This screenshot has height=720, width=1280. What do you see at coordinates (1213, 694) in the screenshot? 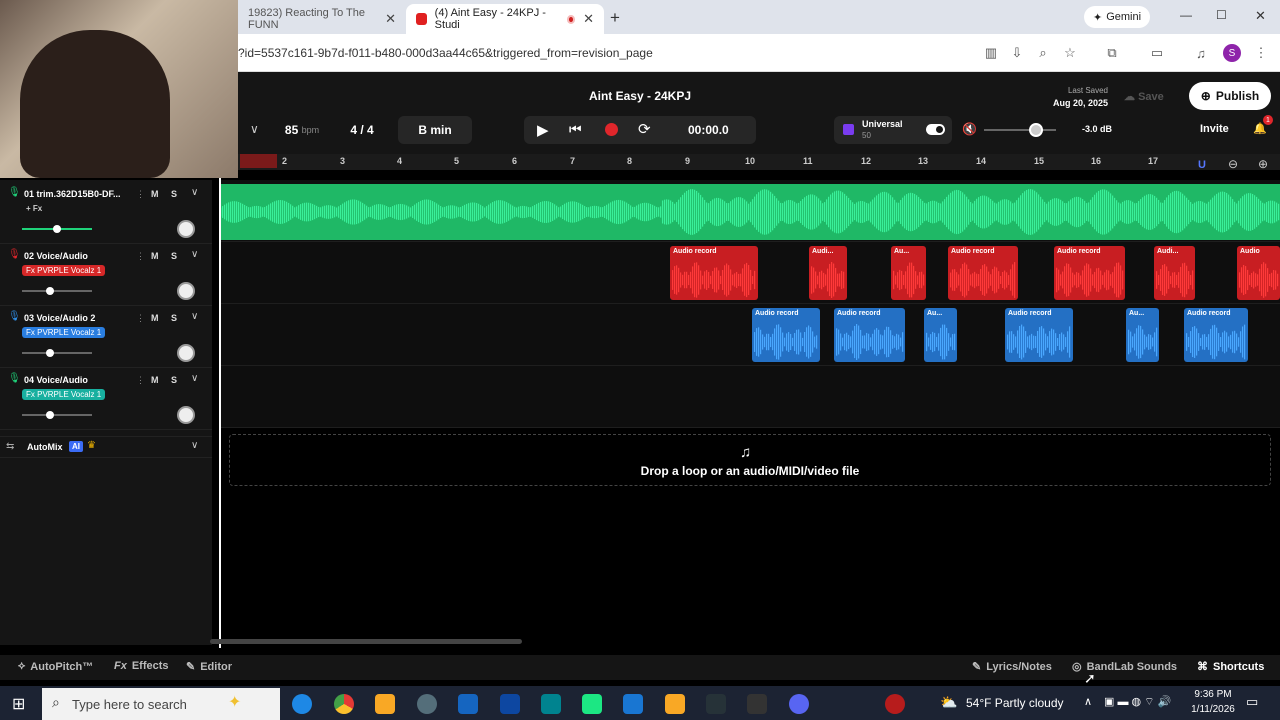
I see `clock-time: 9:36 PM` at bounding box center [1213, 694].